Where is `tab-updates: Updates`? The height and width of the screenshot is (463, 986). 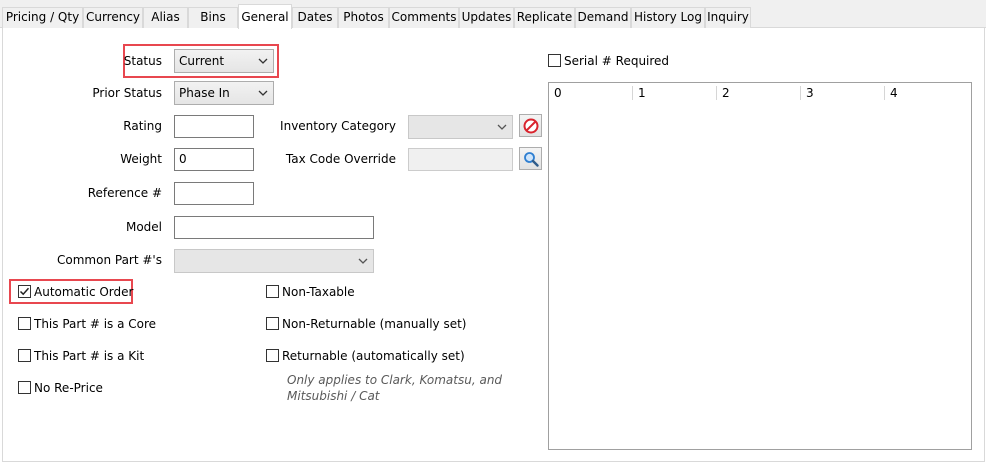 tab-updates: Updates is located at coordinates (486, 17).